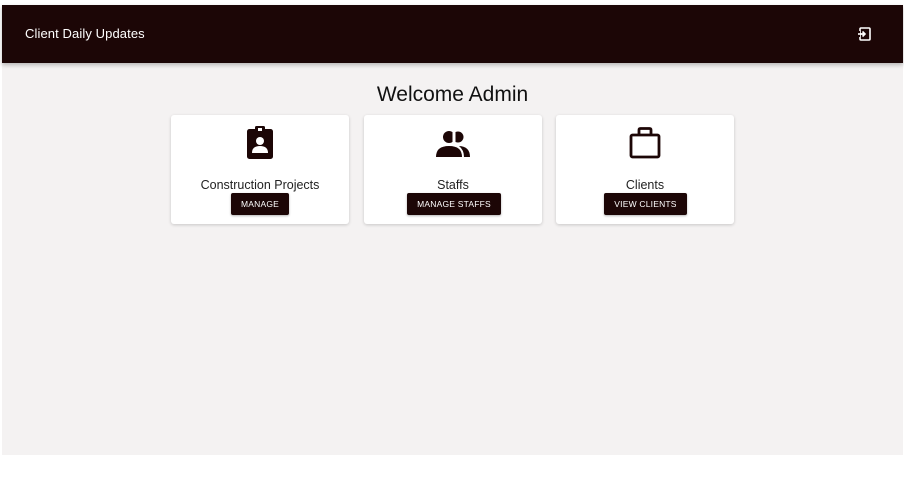  I want to click on view-clients-button: VIEW CLIENTS, so click(645, 204).